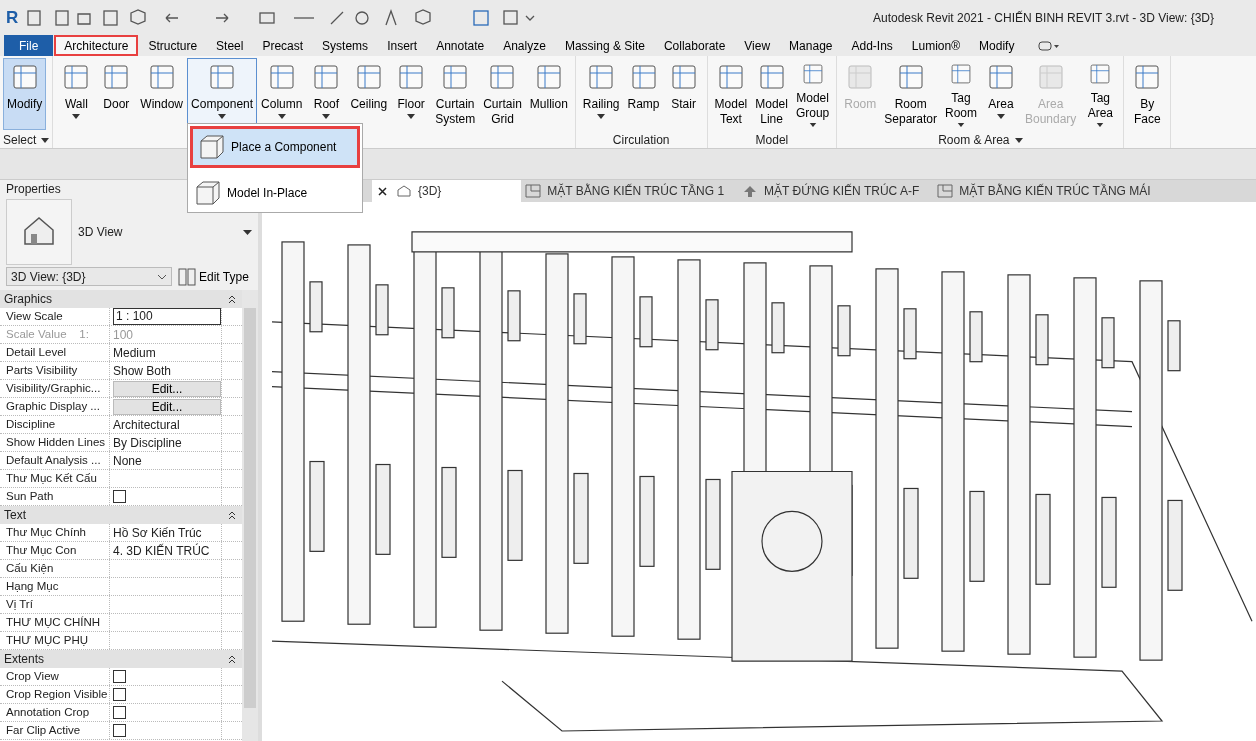  Describe the element at coordinates (811, 45) in the screenshot. I see `ribbon-tab: Manage` at that location.